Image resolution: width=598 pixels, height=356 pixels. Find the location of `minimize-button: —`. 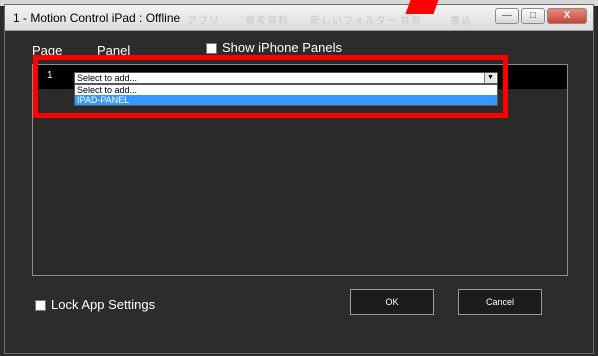

minimize-button: — is located at coordinates (507, 16).